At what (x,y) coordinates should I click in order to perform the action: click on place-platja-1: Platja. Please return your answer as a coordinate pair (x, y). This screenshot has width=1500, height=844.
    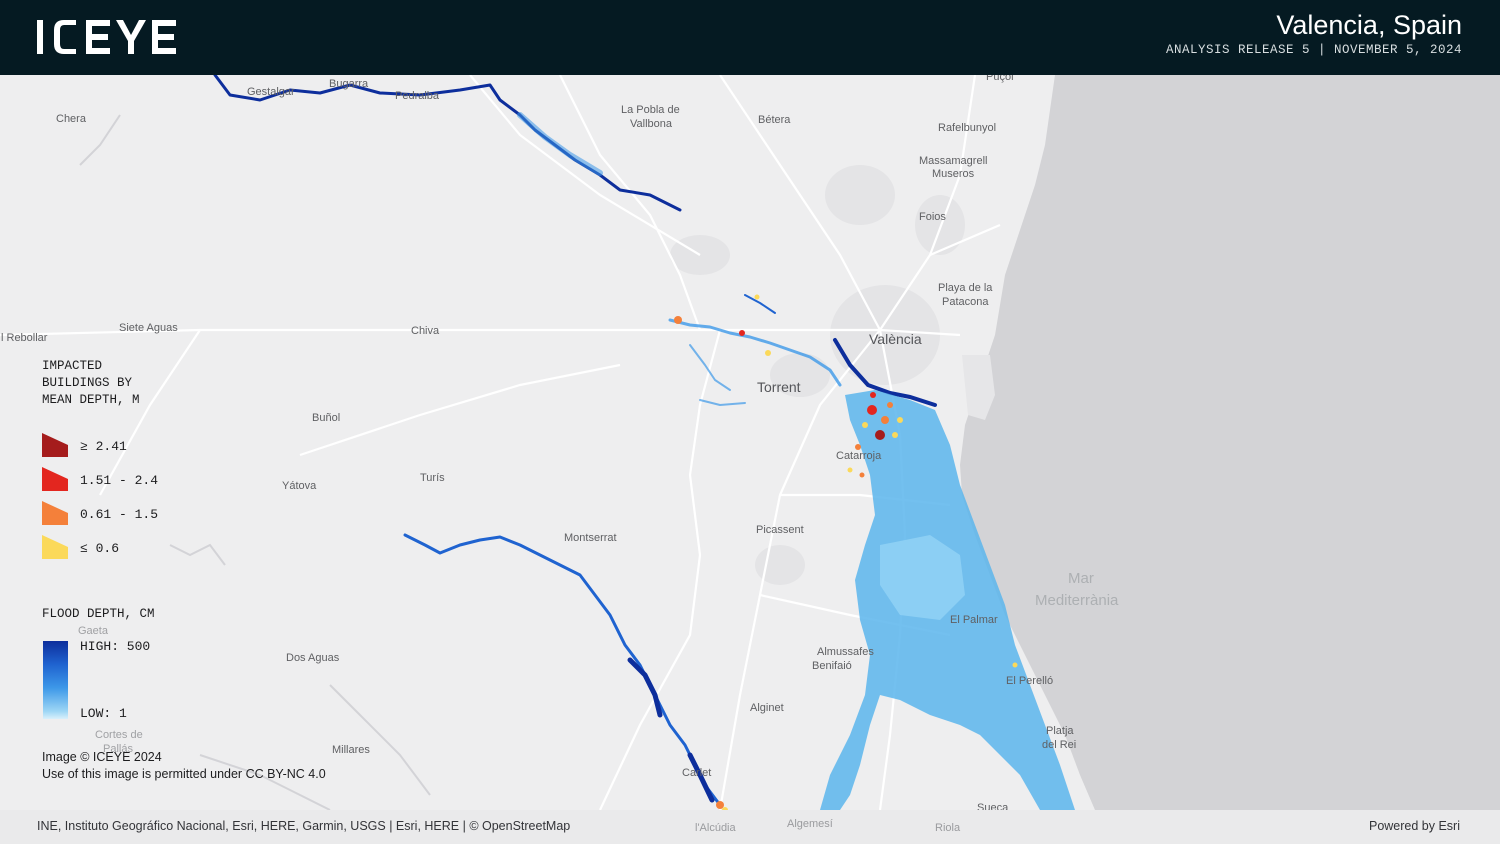
    Looking at the image, I should click on (1060, 731).